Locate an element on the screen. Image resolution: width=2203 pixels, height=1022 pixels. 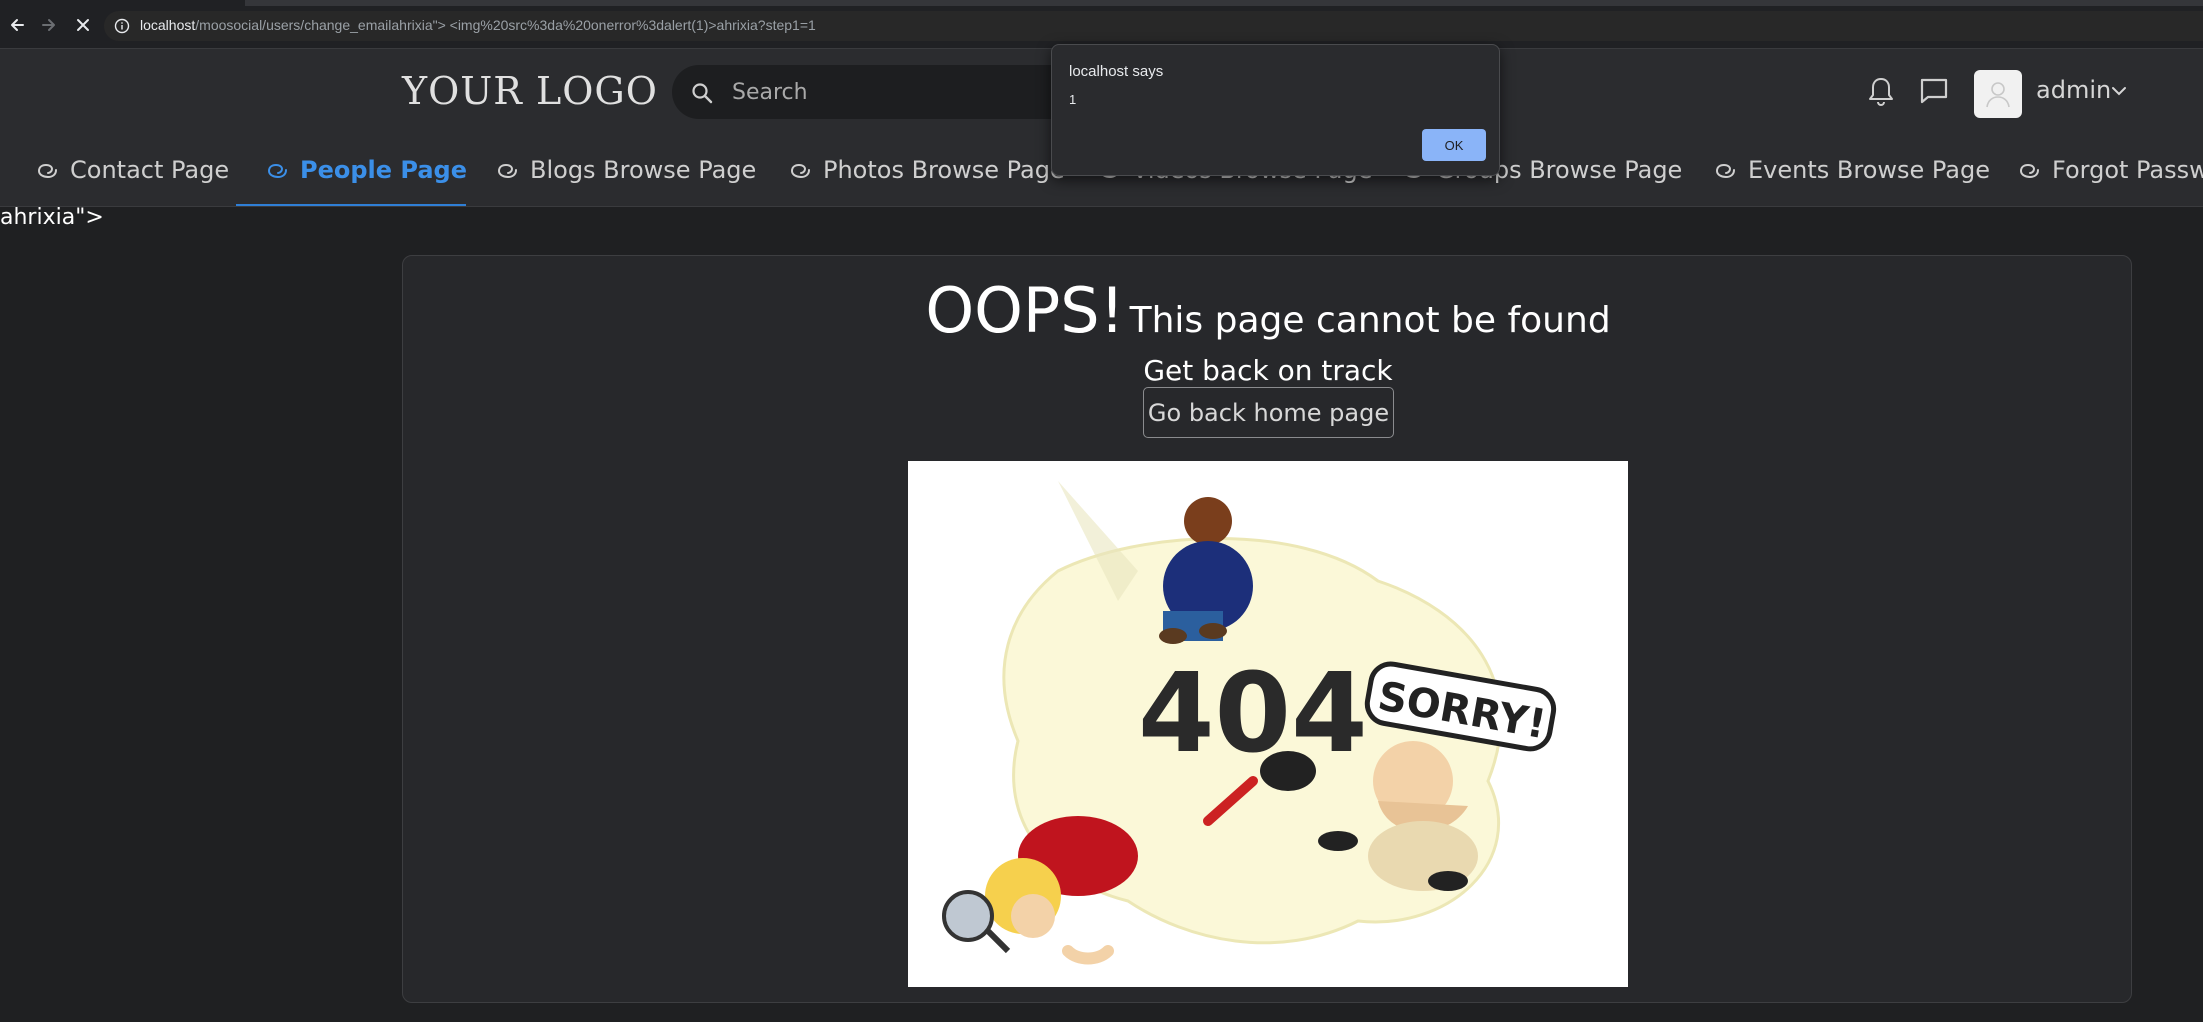
site-info-icon is located at coordinates (122, 26).